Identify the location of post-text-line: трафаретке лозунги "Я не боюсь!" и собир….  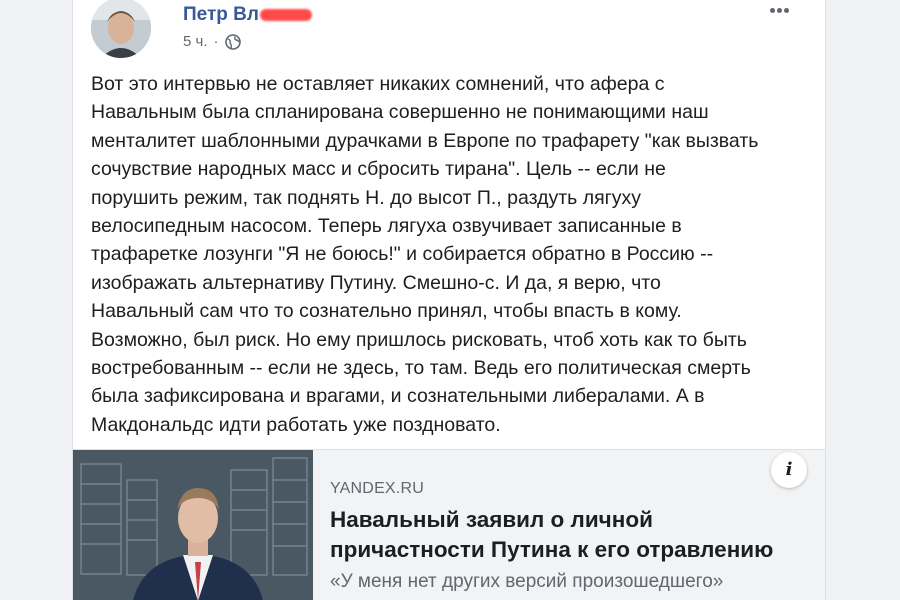
(402, 254).